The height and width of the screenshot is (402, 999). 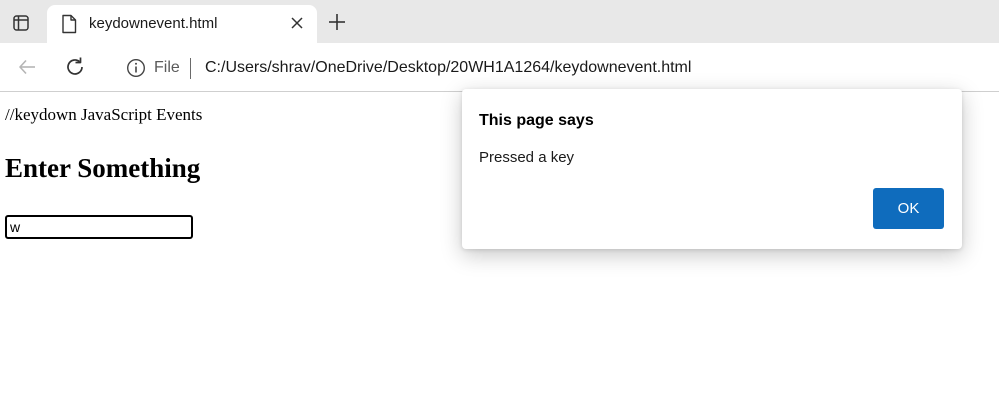 I want to click on info-icon, so click(x=136, y=68).